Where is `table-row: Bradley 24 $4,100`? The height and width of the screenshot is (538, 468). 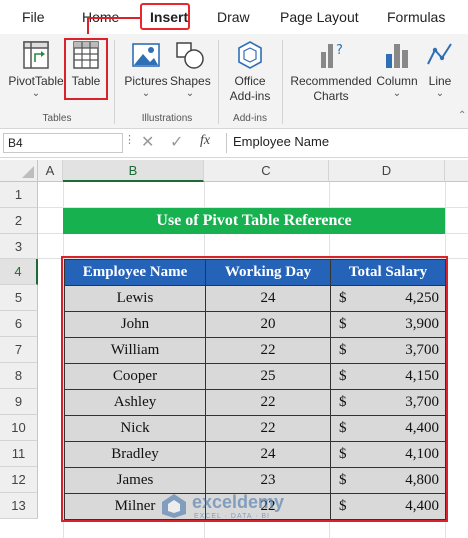
table-row: Bradley 24 $4,100 is located at coordinates (255, 454).